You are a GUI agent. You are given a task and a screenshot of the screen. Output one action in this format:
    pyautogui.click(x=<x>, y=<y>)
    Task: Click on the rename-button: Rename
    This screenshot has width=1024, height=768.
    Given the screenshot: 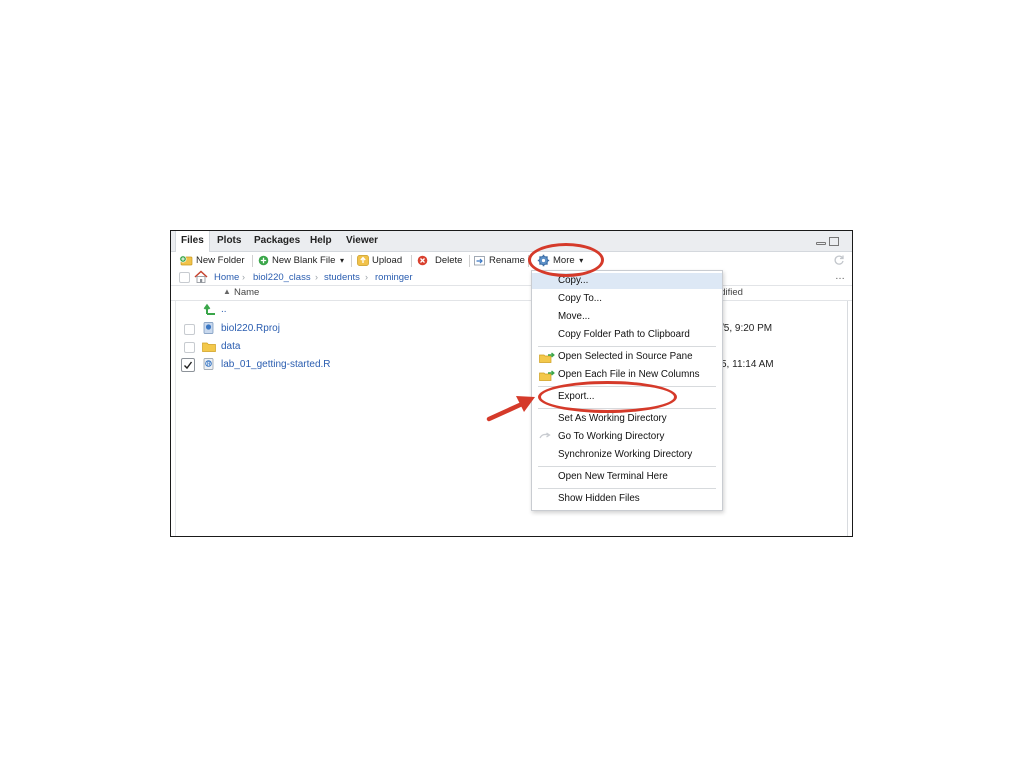 What is the action you would take?
    pyautogui.click(x=499, y=261)
    